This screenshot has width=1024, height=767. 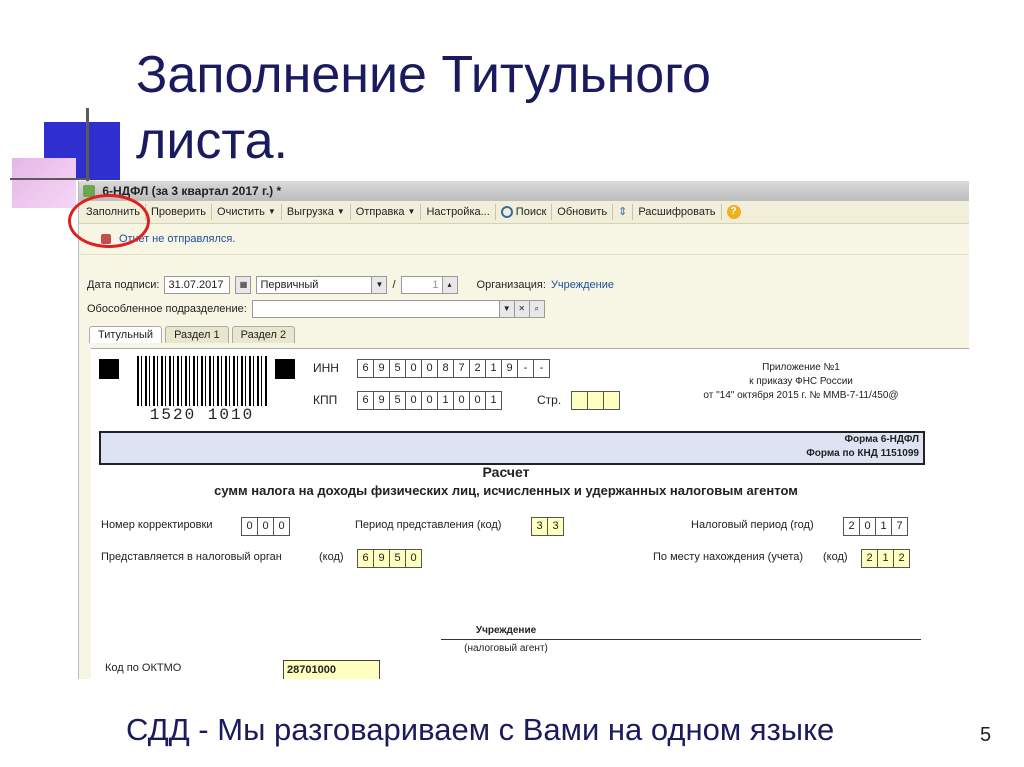 I want to click on authority-cell: 6, so click(x=365, y=558).